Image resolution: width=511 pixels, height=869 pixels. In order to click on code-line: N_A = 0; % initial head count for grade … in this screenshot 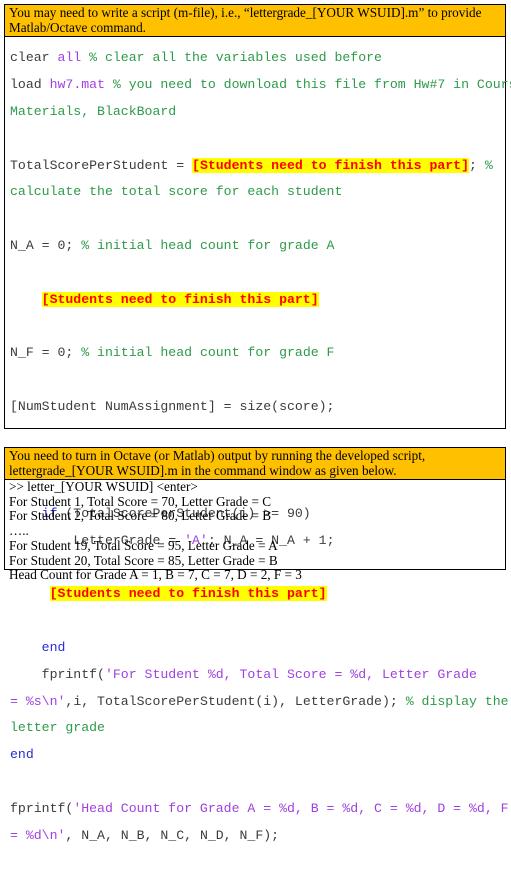, I will do `click(257, 245)`.